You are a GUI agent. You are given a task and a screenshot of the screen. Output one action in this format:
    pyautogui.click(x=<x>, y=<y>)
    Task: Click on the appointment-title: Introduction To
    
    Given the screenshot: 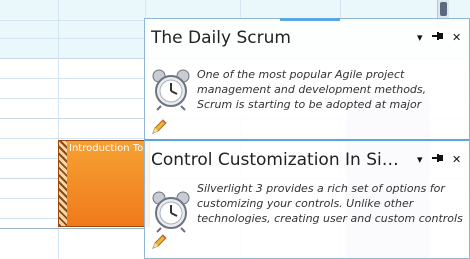 What is the action you would take?
    pyautogui.click(x=106, y=148)
    